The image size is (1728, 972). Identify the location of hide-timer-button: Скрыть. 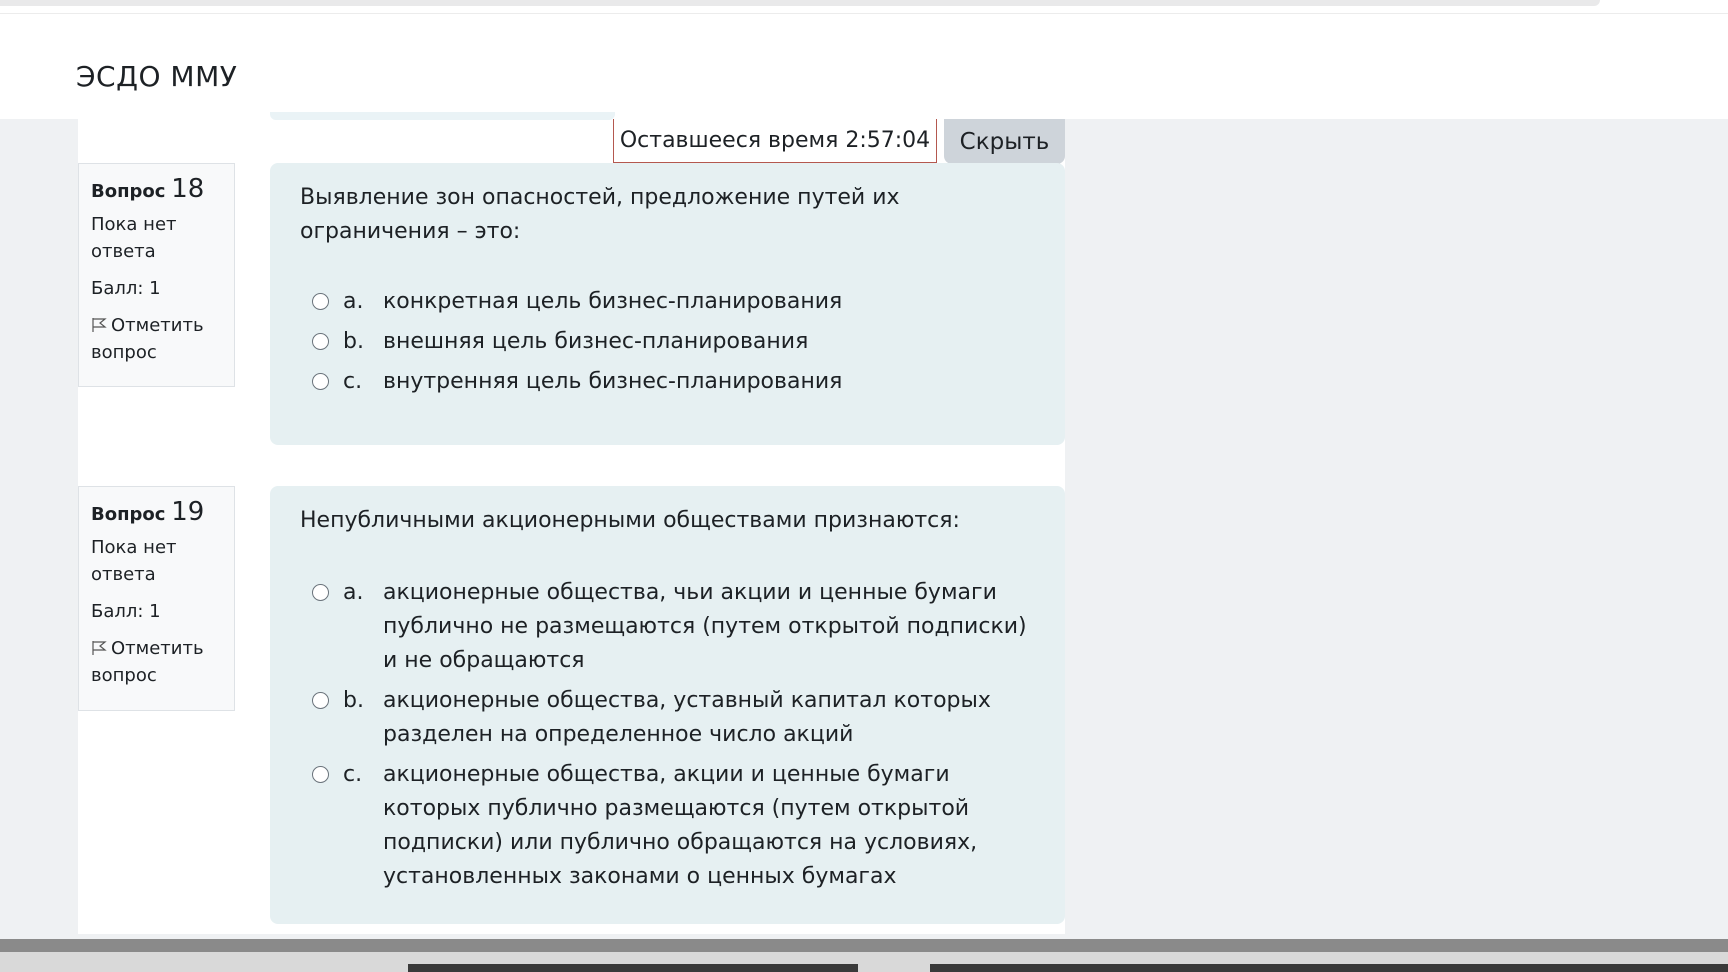
(1004, 141).